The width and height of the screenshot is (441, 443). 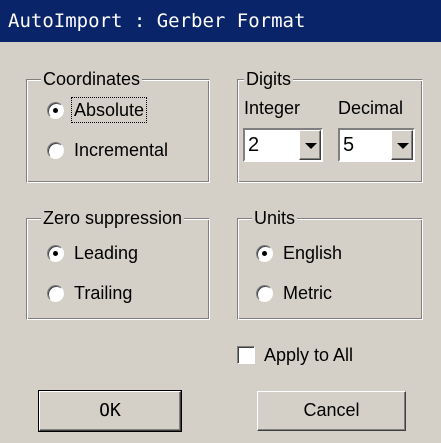 What do you see at coordinates (376, 145) in the screenshot?
I see `decimal-digits-select: 5` at bounding box center [376, 145].